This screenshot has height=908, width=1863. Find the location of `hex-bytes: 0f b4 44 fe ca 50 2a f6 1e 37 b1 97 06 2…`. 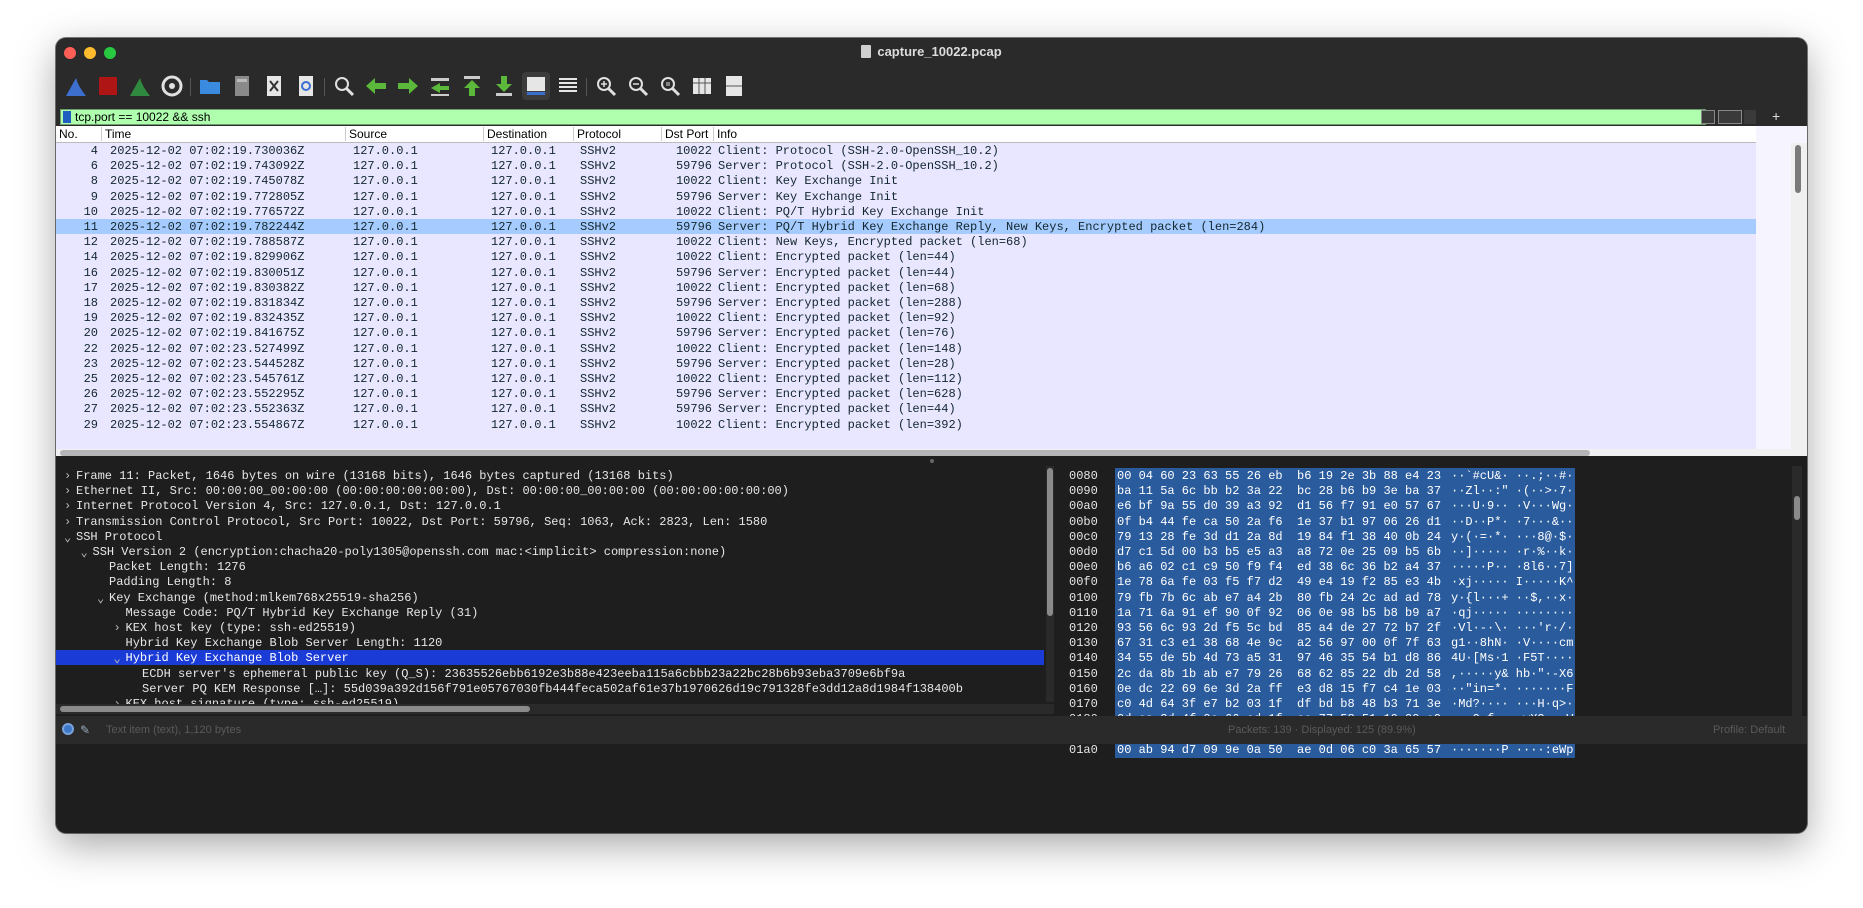

hex-bytes: 0f b4 44 fe ca 50 2a f6 1e 37 b1 97 06 2… is located at coordinates (1290, 521).